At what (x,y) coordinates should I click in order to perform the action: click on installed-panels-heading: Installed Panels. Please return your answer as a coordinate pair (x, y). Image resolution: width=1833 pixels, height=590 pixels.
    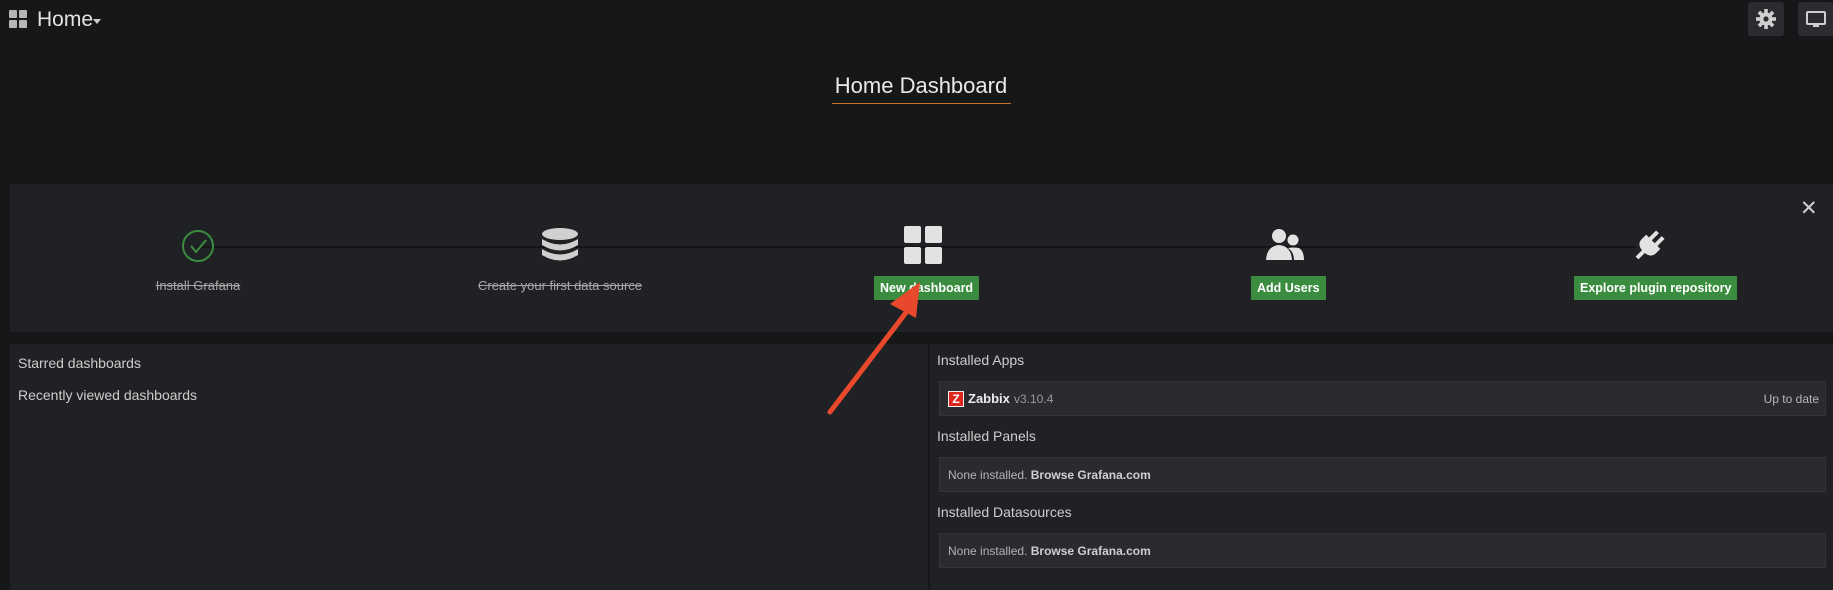
    Looking at the image, I should click on (986, 436).